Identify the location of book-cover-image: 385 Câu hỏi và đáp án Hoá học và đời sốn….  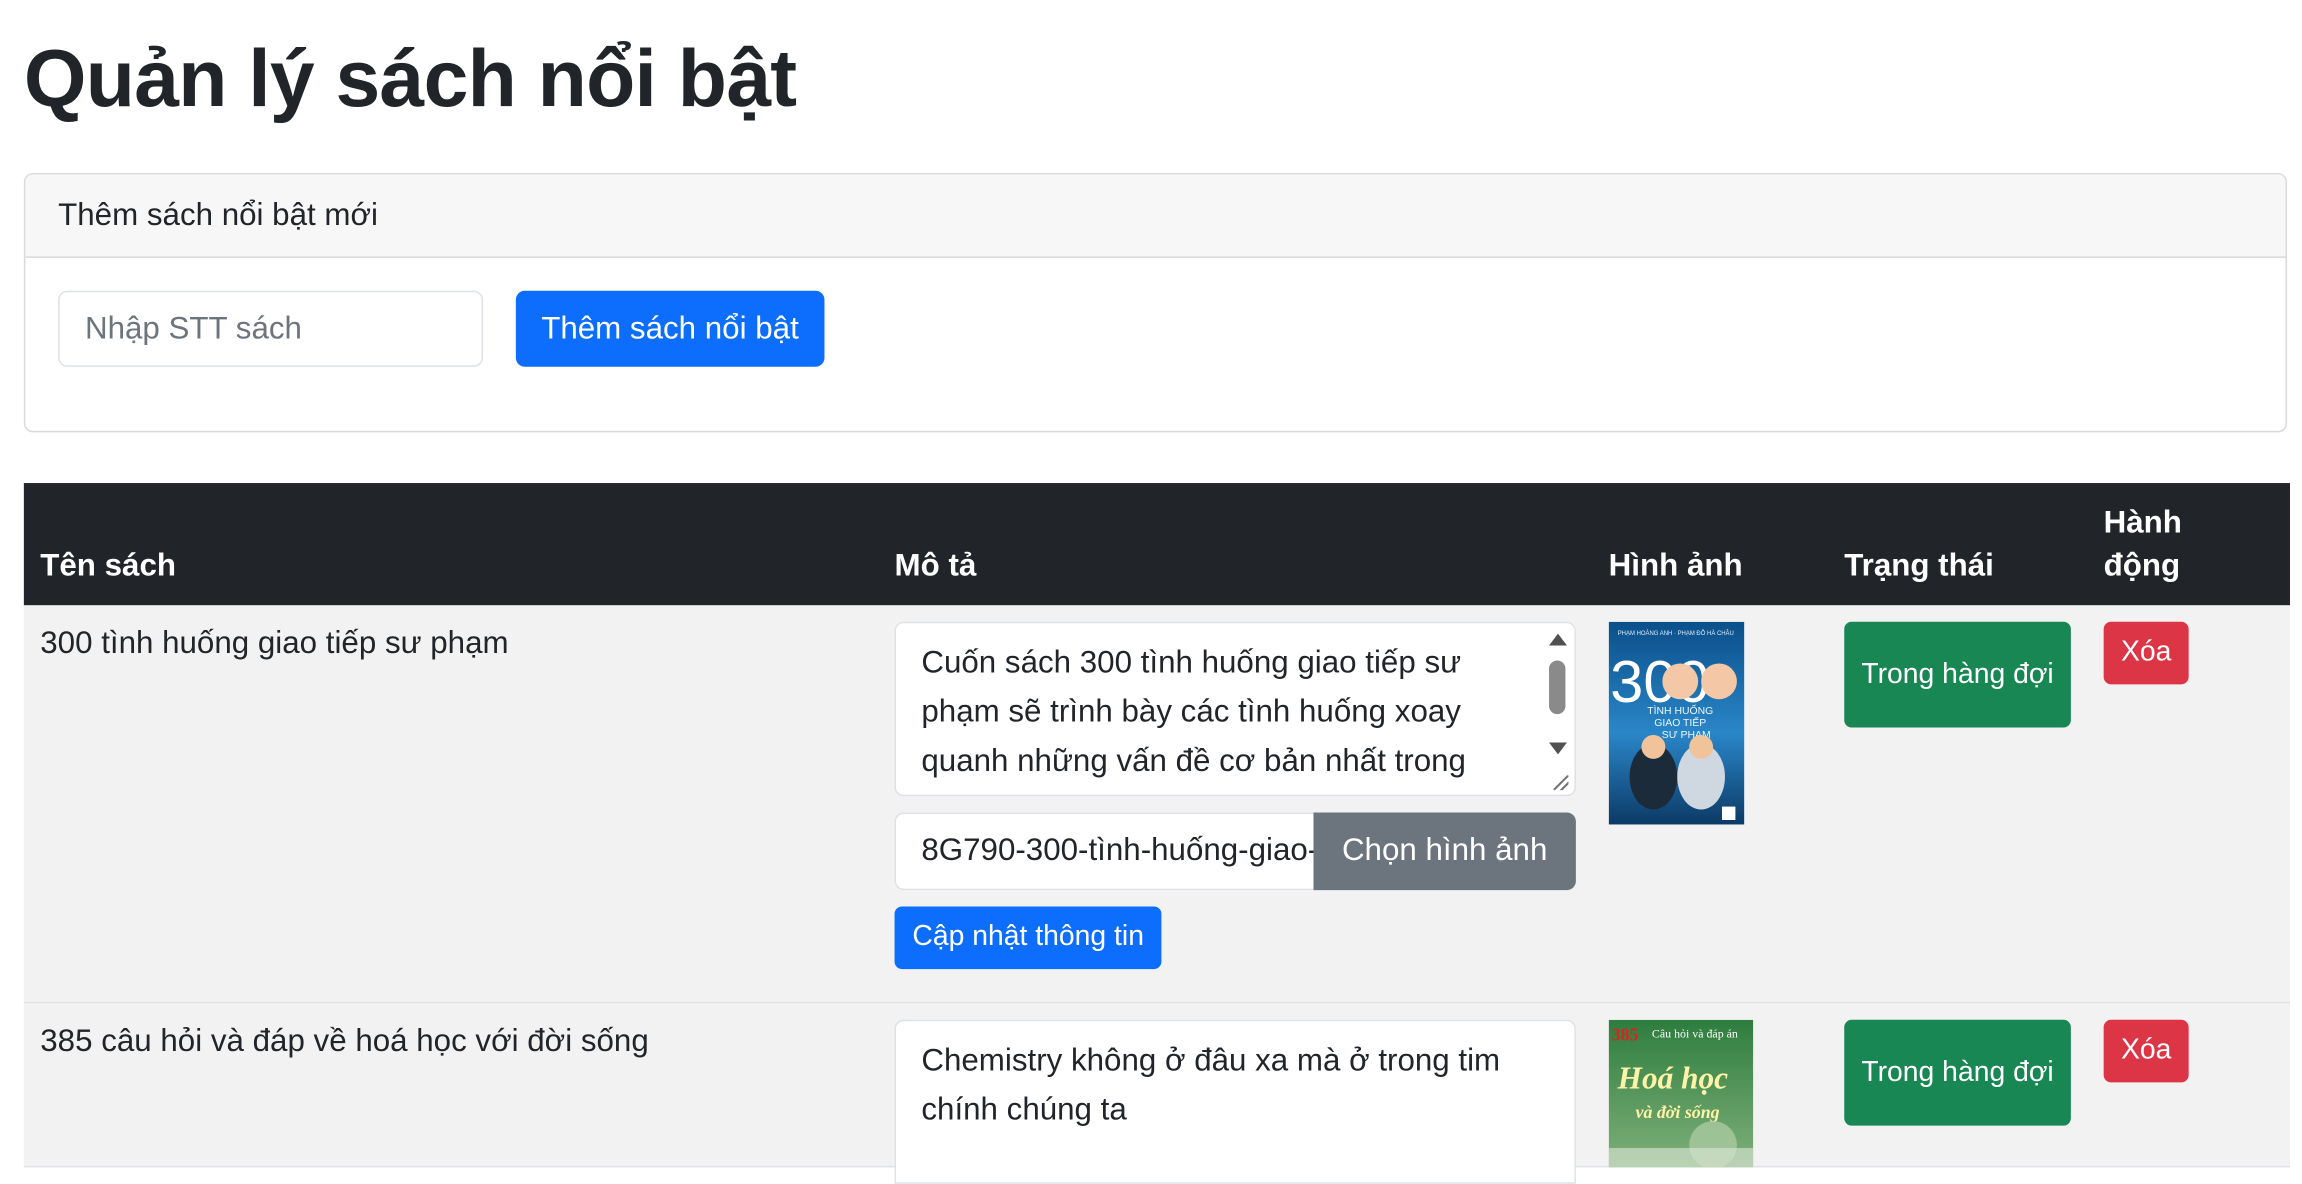
(1681, 1093).